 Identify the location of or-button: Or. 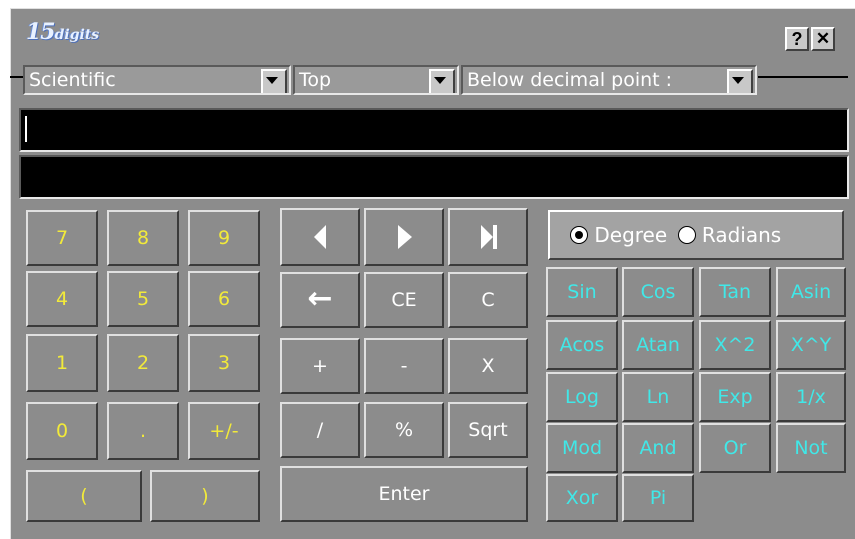
(735, 448).